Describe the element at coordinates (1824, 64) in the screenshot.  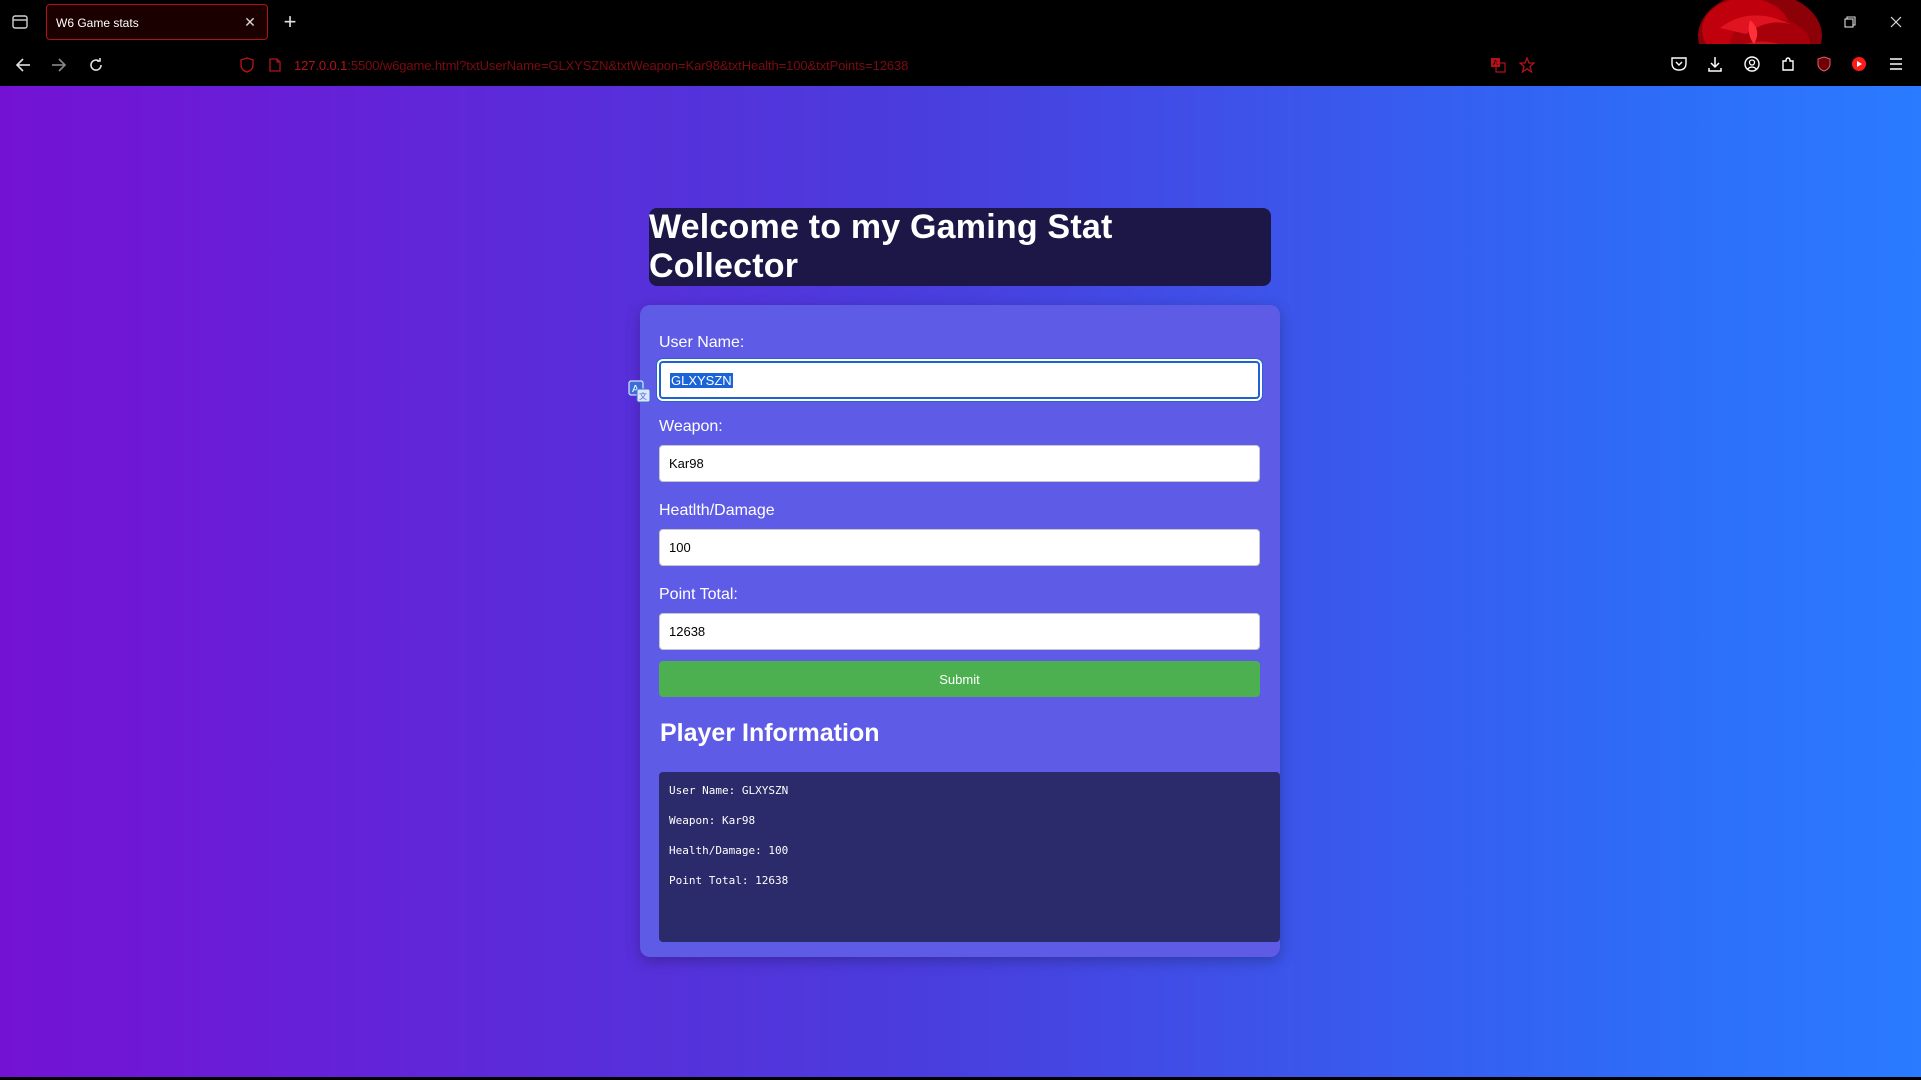
I see `ublock-icon` at that location.